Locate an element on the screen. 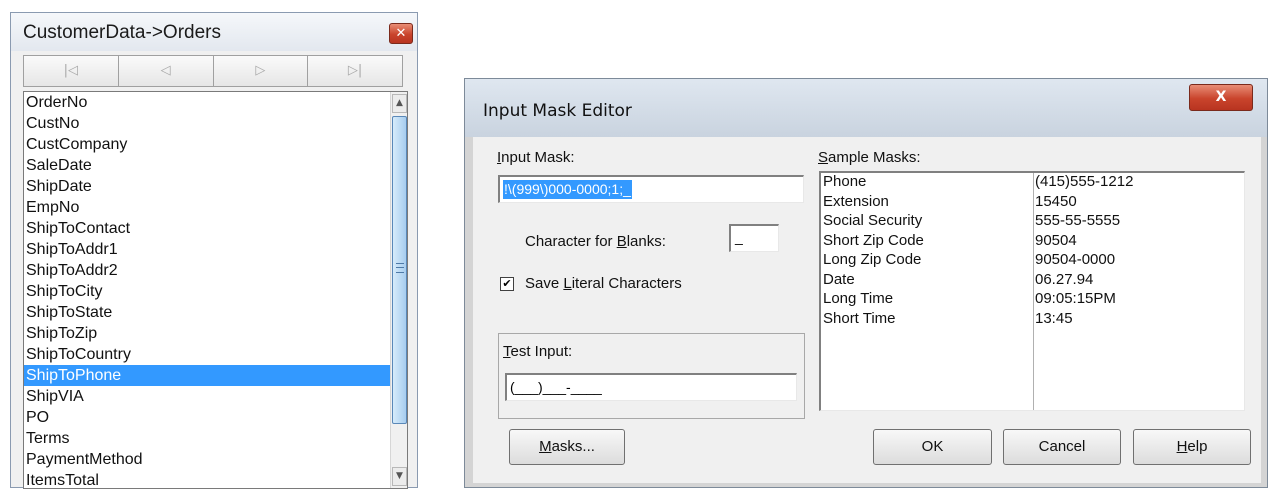  scroll-up-icon: ▲ is located at coordinates (399, 103).